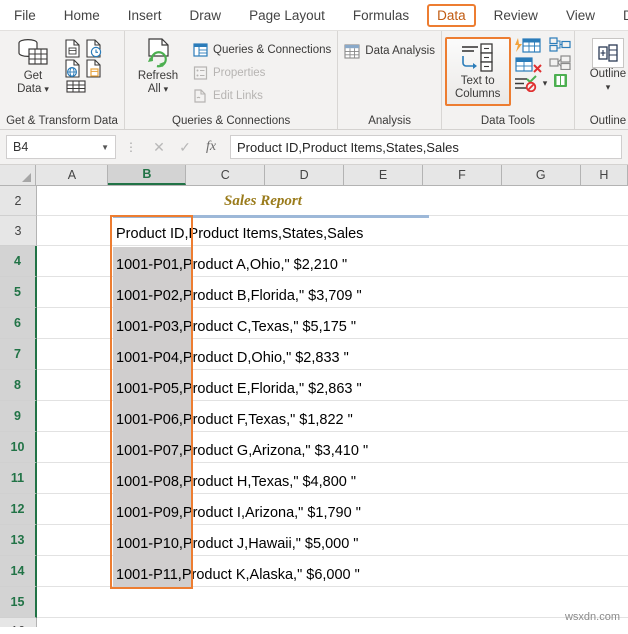 The height and width of the screenshot is (634, 628). I want to click on column-header-e: E, so click(383, 175).